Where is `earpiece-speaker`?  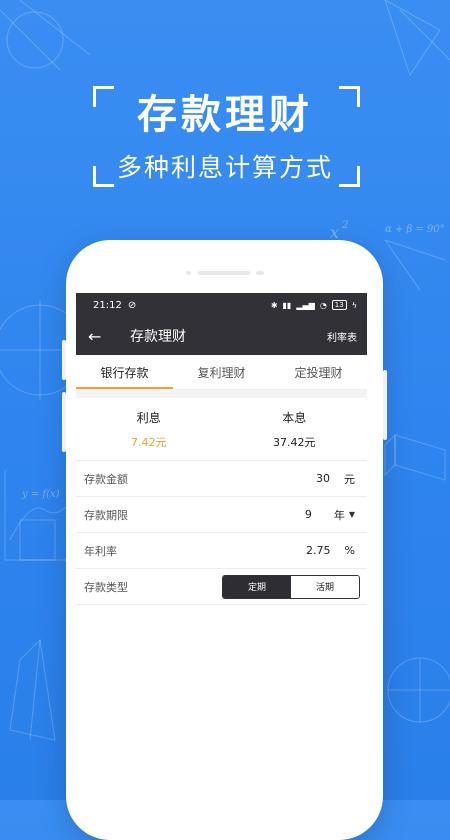
earpiece-speaker is located at coordinates (224, 273).